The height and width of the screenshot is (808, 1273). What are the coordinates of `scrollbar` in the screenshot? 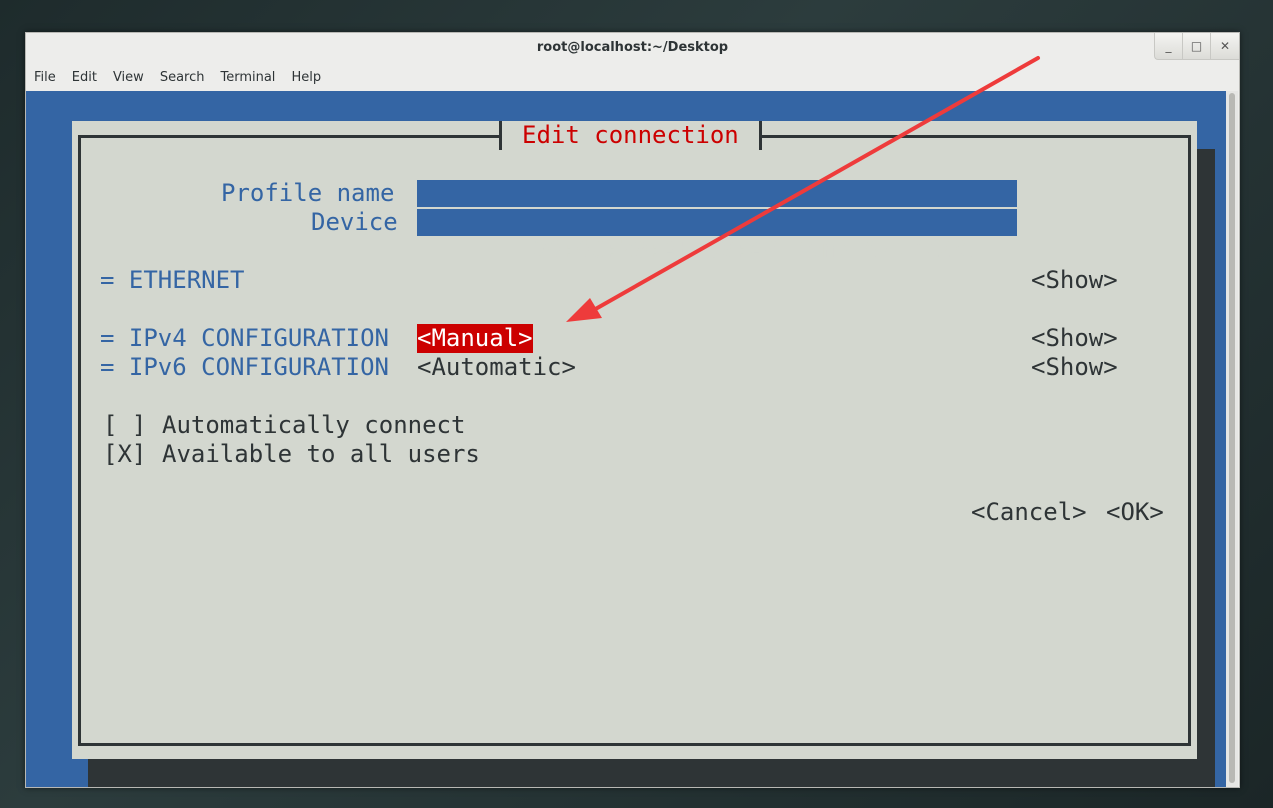 It's located at (1232, 439).